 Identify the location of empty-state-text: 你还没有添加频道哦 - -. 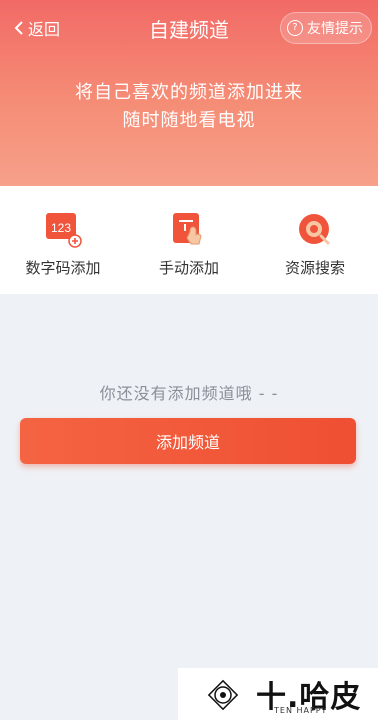
(189, 393).